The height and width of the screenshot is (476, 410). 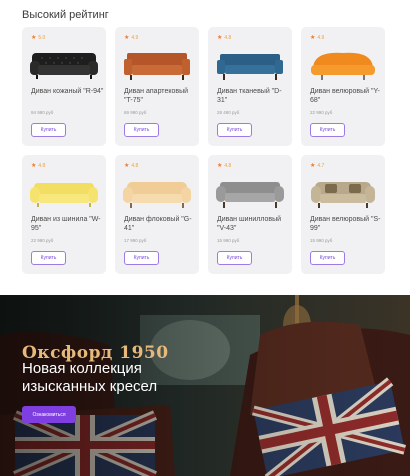 What do you see at coordinates (49, 414) in the screenshot?
I see `explore-button: Ознакомиться` at bounding box center [49, 414].